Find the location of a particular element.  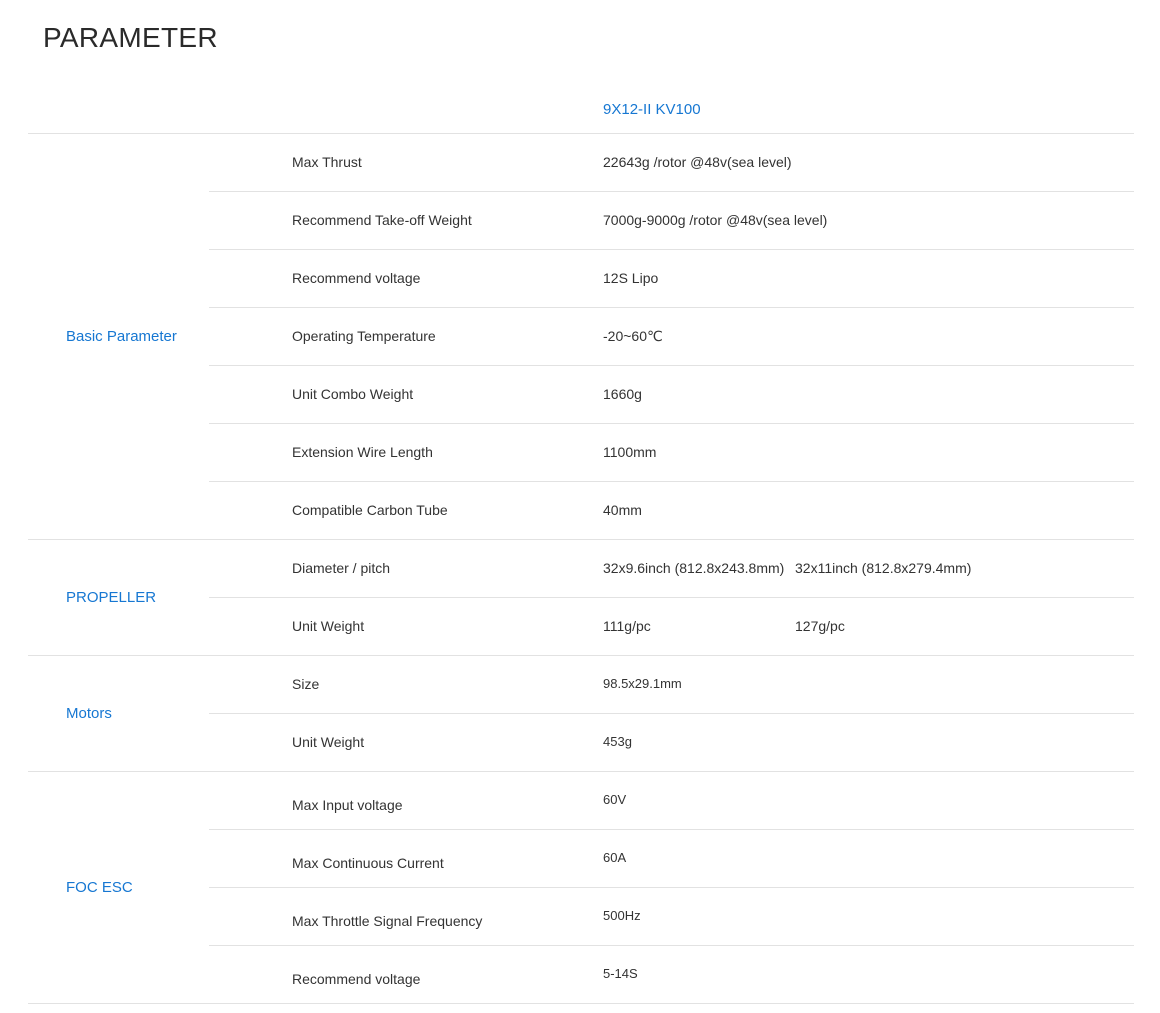

param-value: 22643g /rotor @48v(sea level) is located at coordinates (697, 162).